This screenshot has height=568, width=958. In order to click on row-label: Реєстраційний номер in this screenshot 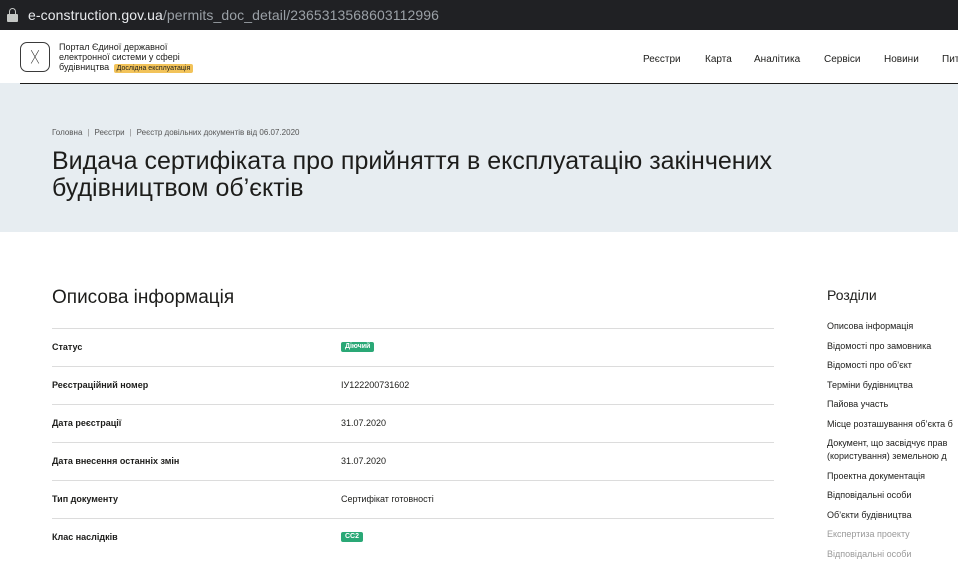, I will do `click(100, 385)`.